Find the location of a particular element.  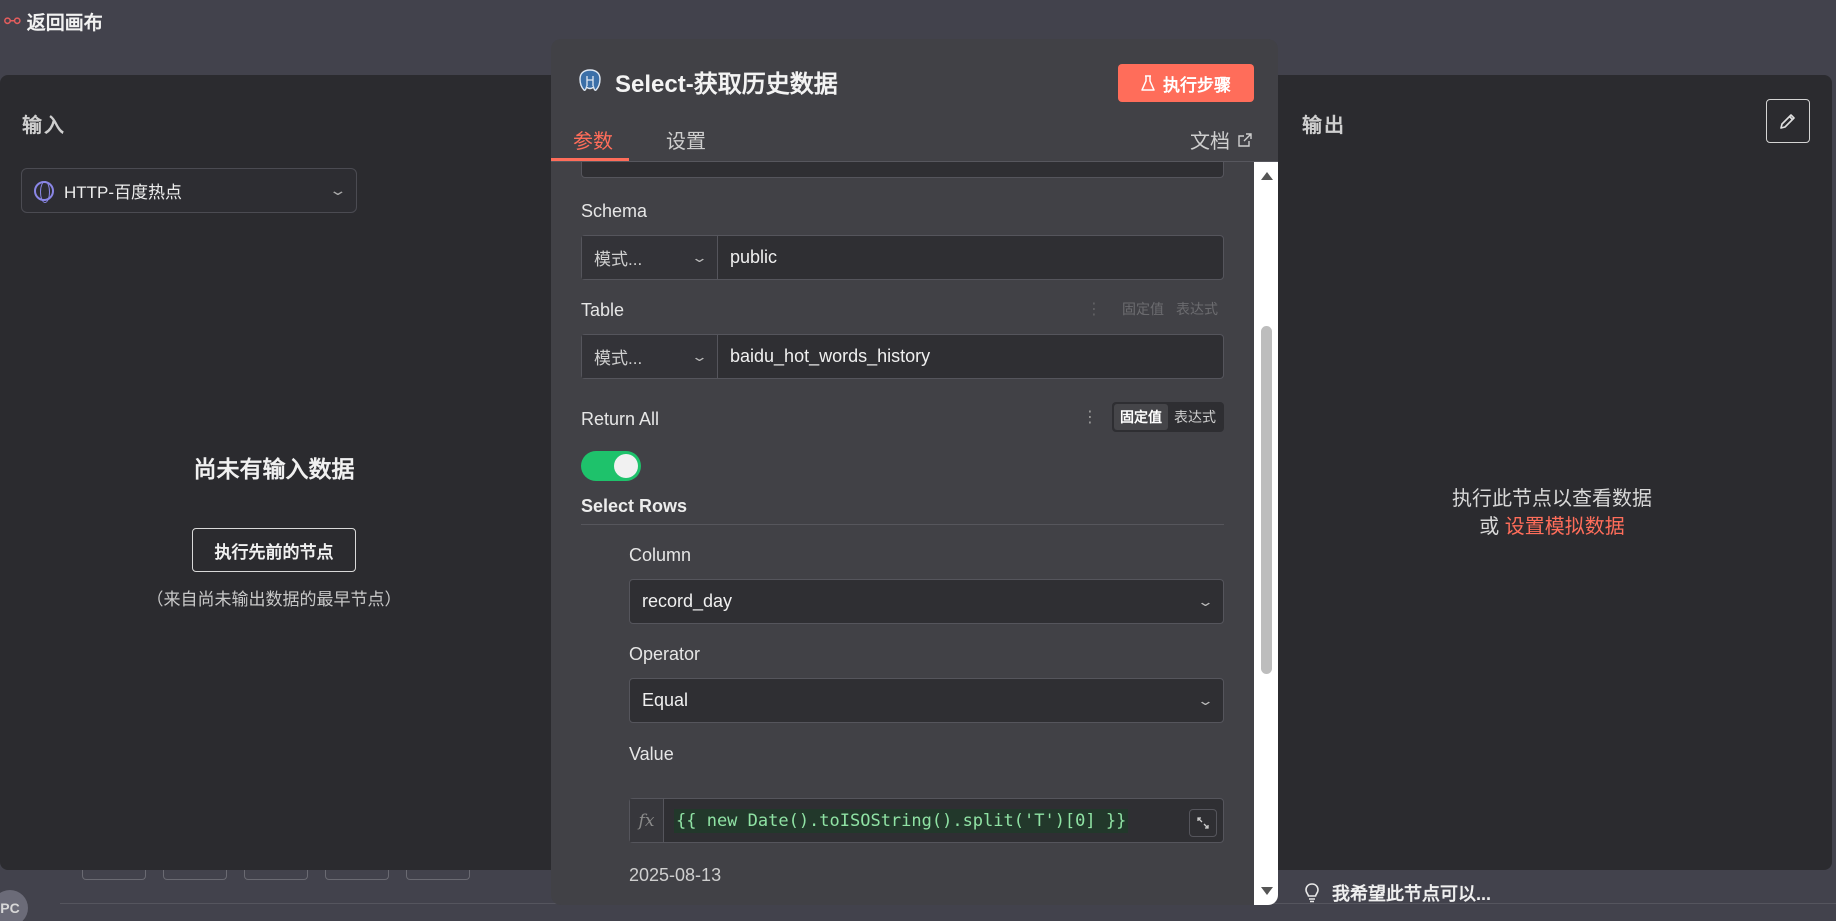

back-to-canvas-label: 返回画布 is located at coordinates (64, 23).